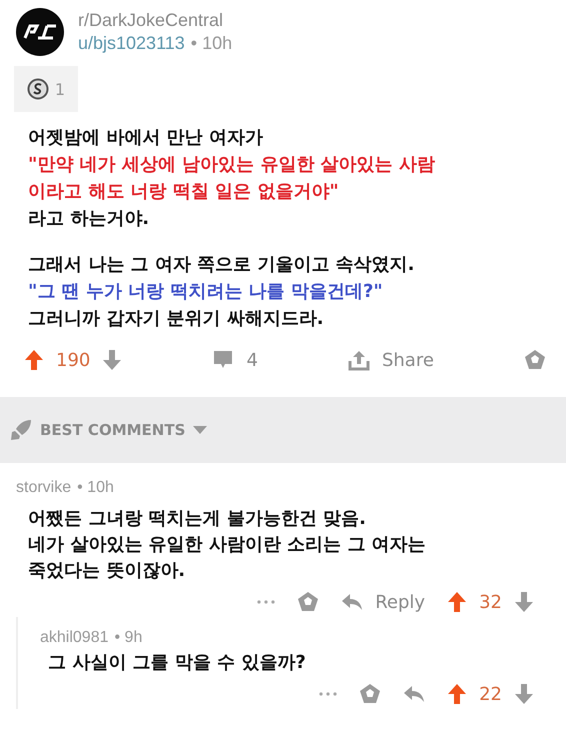  Describe the element at coordinates (359, 360) in the screenshot. I see `share-icon` at that location.